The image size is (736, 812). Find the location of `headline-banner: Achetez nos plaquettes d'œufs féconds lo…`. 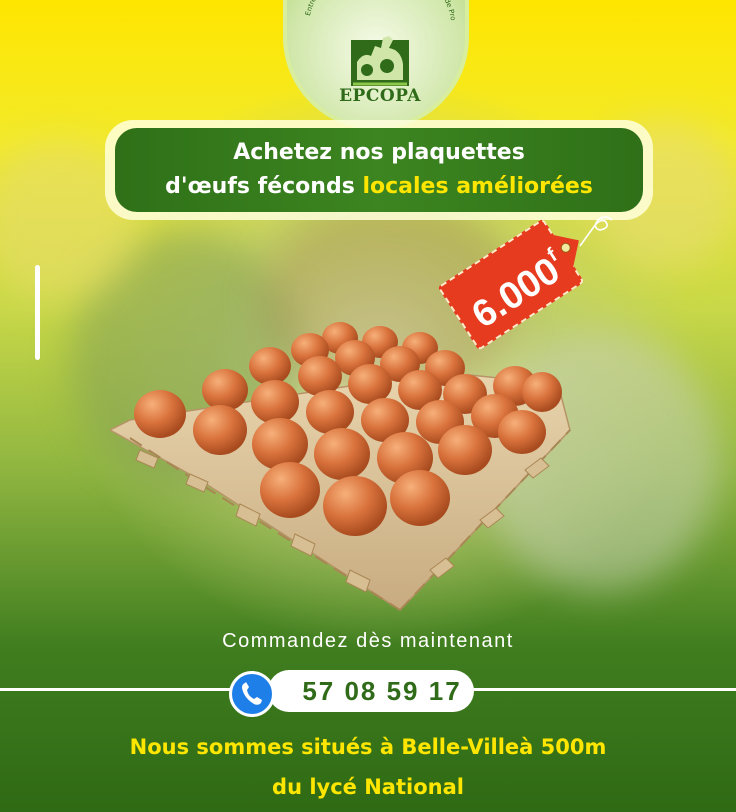

headline-banner: Achetez nos plaquettes d'œufs féconds lo… is located at coordinates (379, 170).